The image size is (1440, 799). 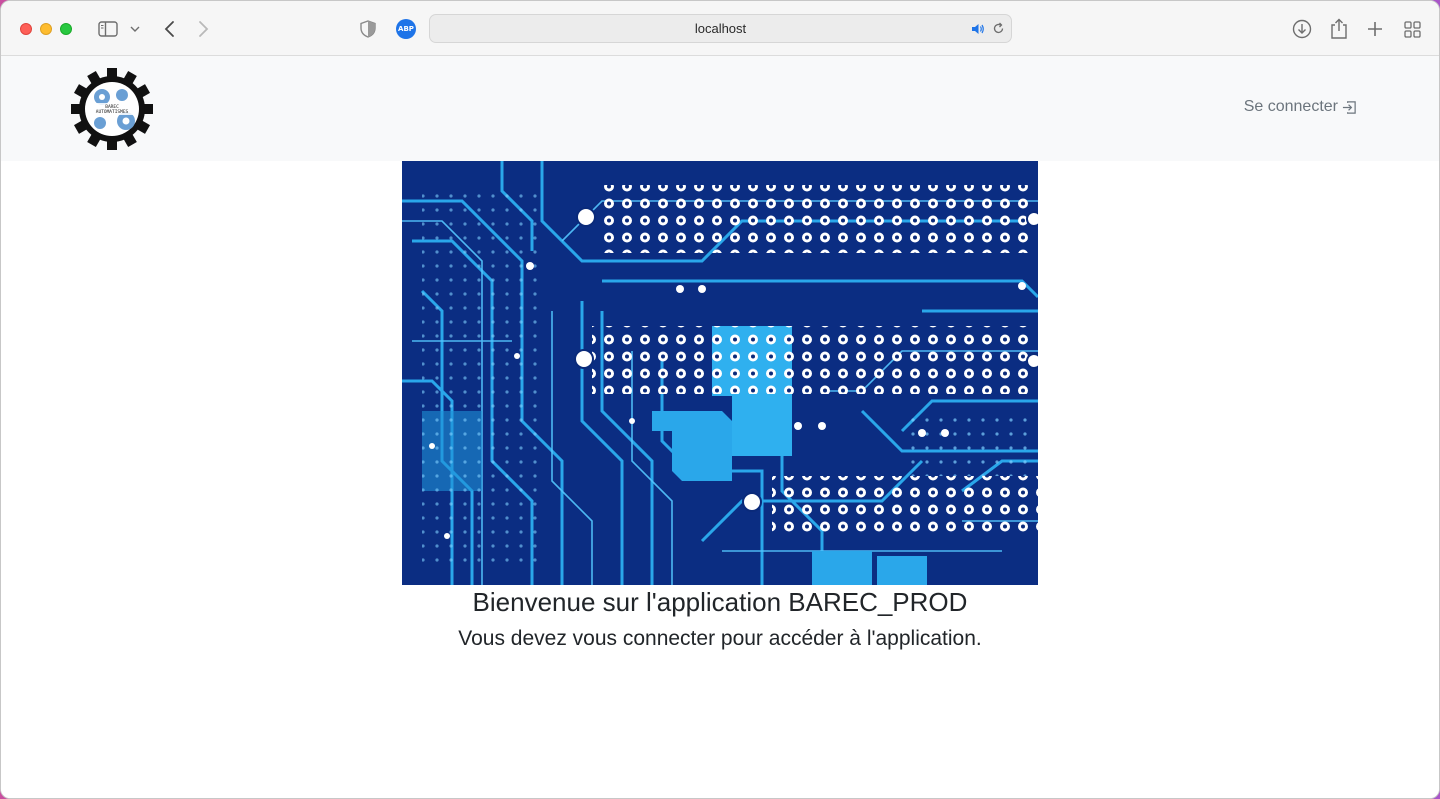 What do you see at coordinates (1375, 29) in the screenshot?
I see `plus-icon` at bounding box center [1375, 29].